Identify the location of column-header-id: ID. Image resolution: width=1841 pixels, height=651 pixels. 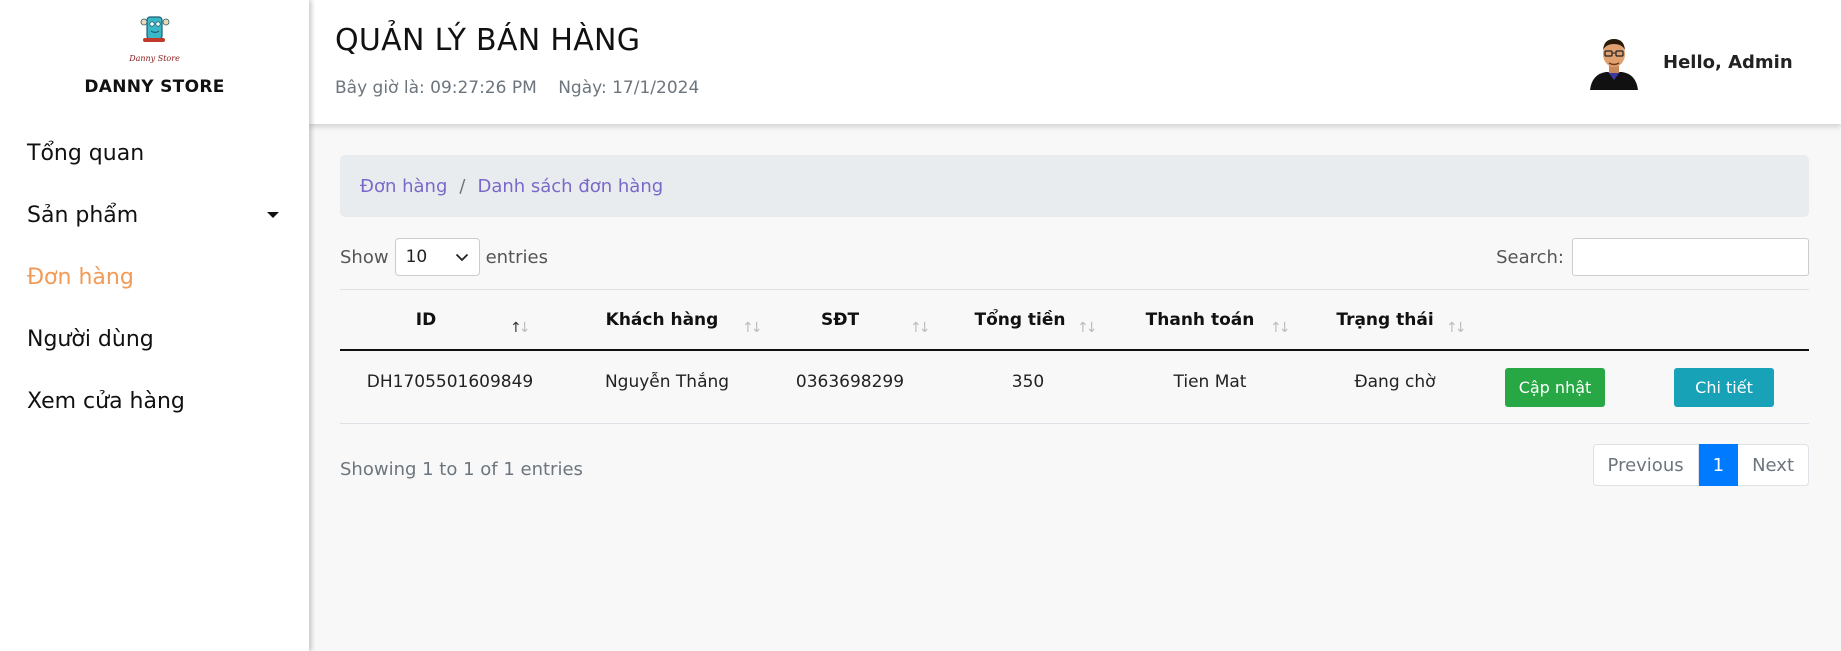
(426, 320).